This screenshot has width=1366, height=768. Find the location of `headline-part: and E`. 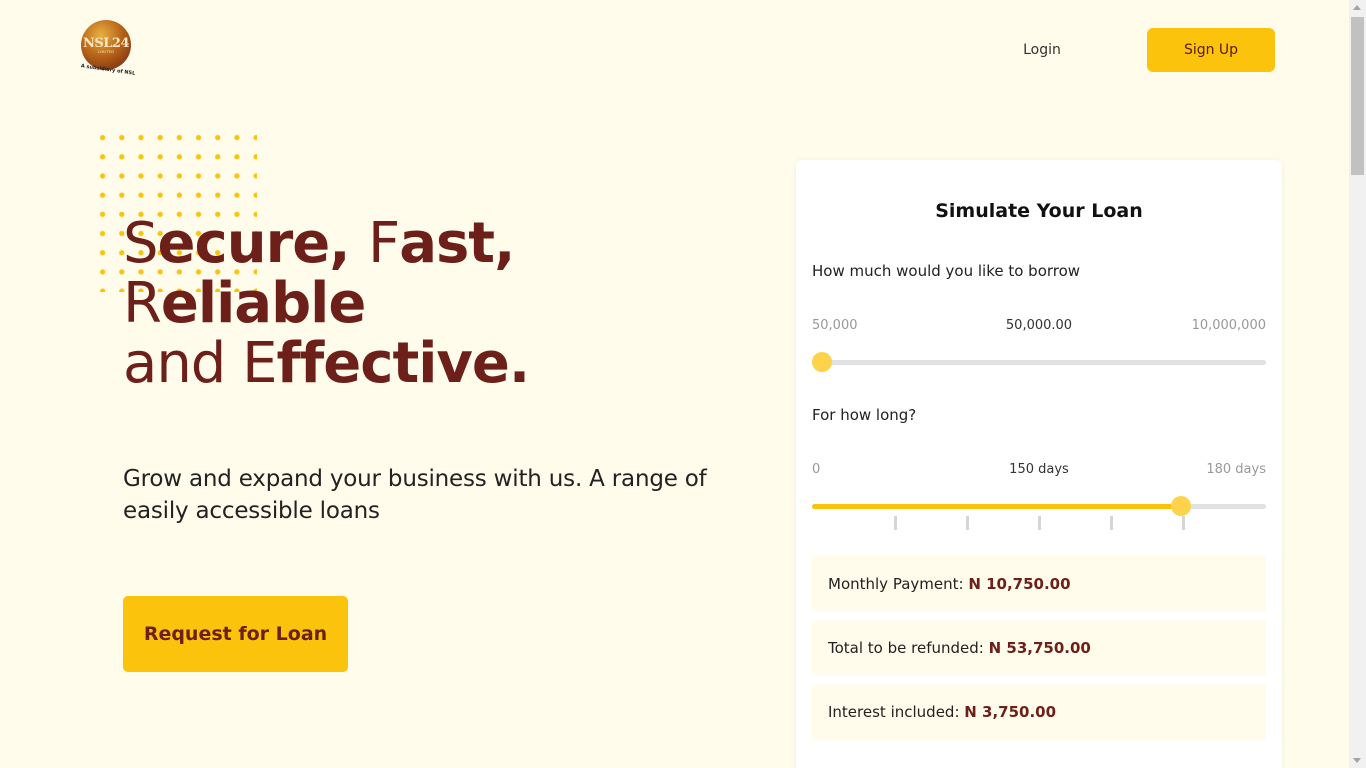

headline-part: and E is located at coordinates (200, 363).